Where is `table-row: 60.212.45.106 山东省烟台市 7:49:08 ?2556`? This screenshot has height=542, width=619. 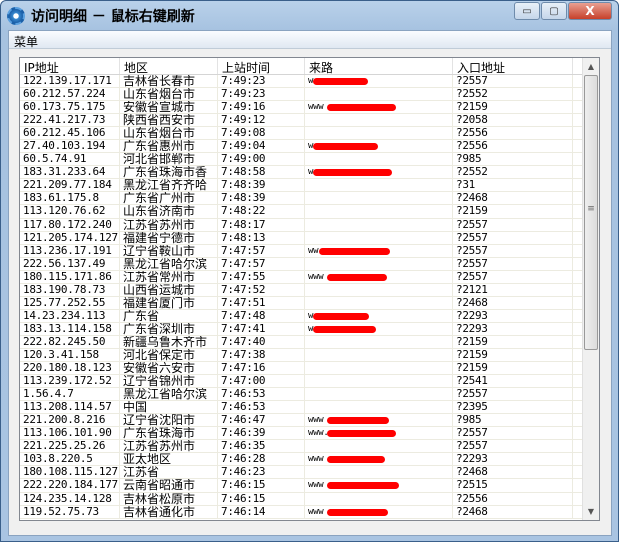 table-row: 60.212.45.106 山东省烟台市 7:49:08 ?2556 is located at coordinates (309, 134).